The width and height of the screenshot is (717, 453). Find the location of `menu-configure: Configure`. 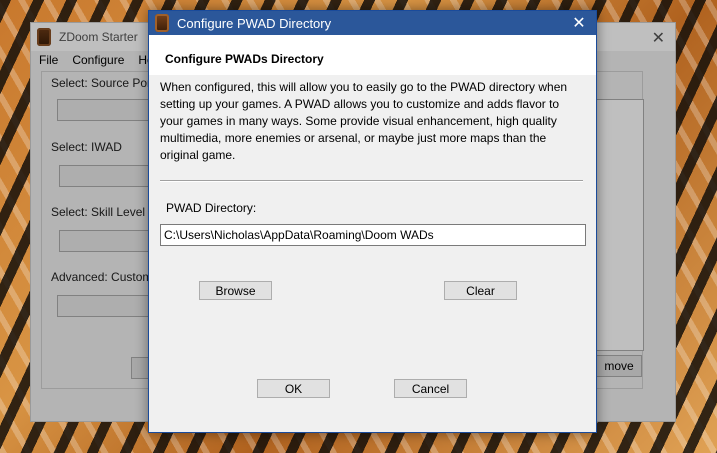

menu-configure: Configure is located at coordinates (98, 60).